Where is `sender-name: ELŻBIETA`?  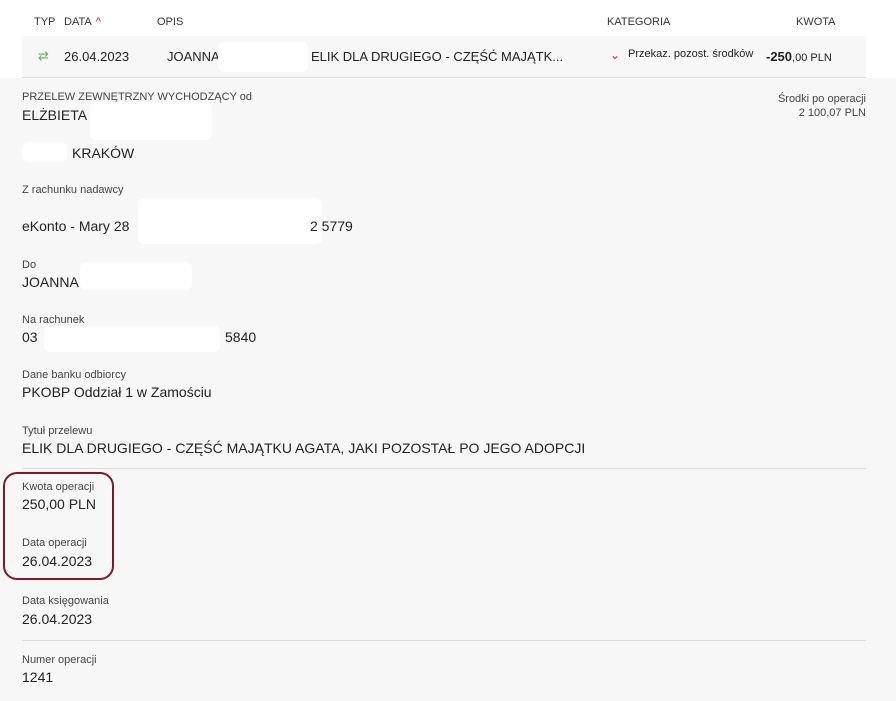
sender-name: ELŻBIETA is located at coordinates (55, 115).